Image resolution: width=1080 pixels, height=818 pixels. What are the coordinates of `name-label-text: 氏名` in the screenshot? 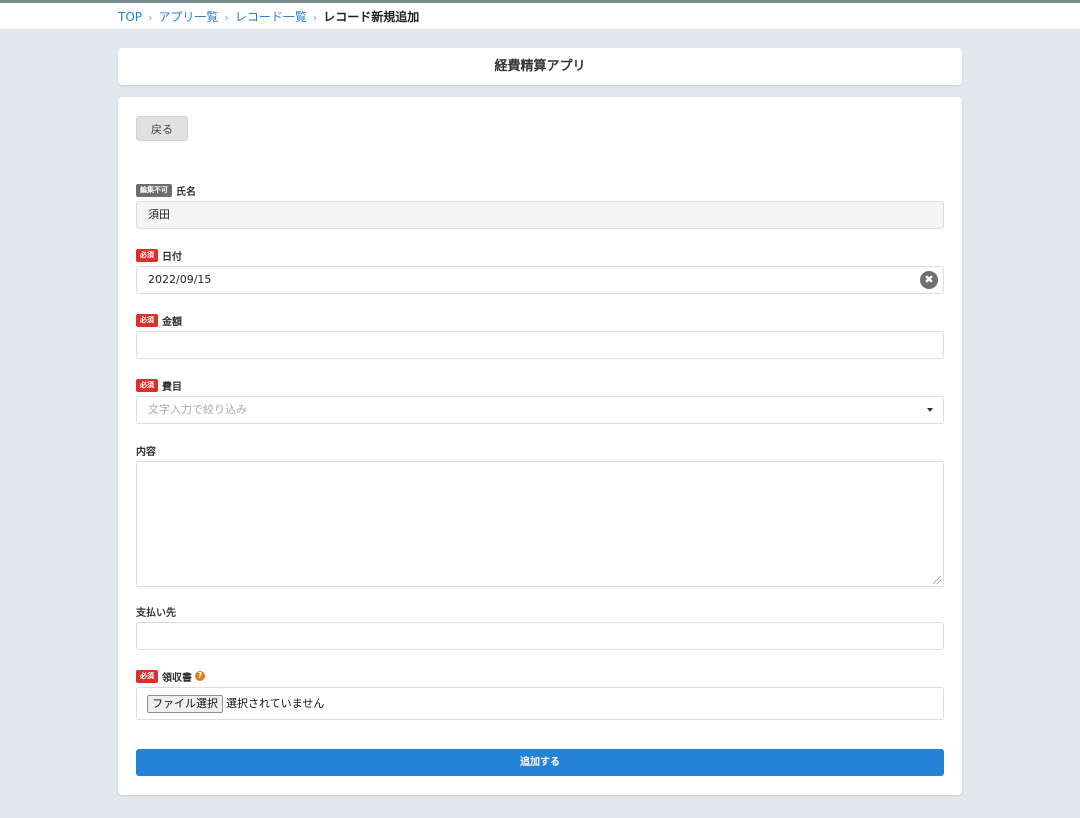 It's located at (186, 192).